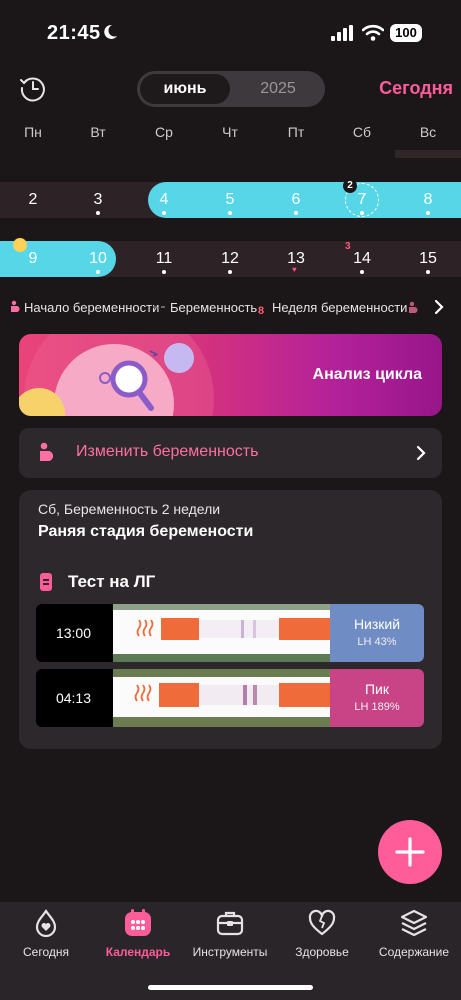 The width and height of the screenshot is (461, 1000). Describe the element at coordinates (428, 259) in the screenshot. I see `calendar-day: 15` at that location.